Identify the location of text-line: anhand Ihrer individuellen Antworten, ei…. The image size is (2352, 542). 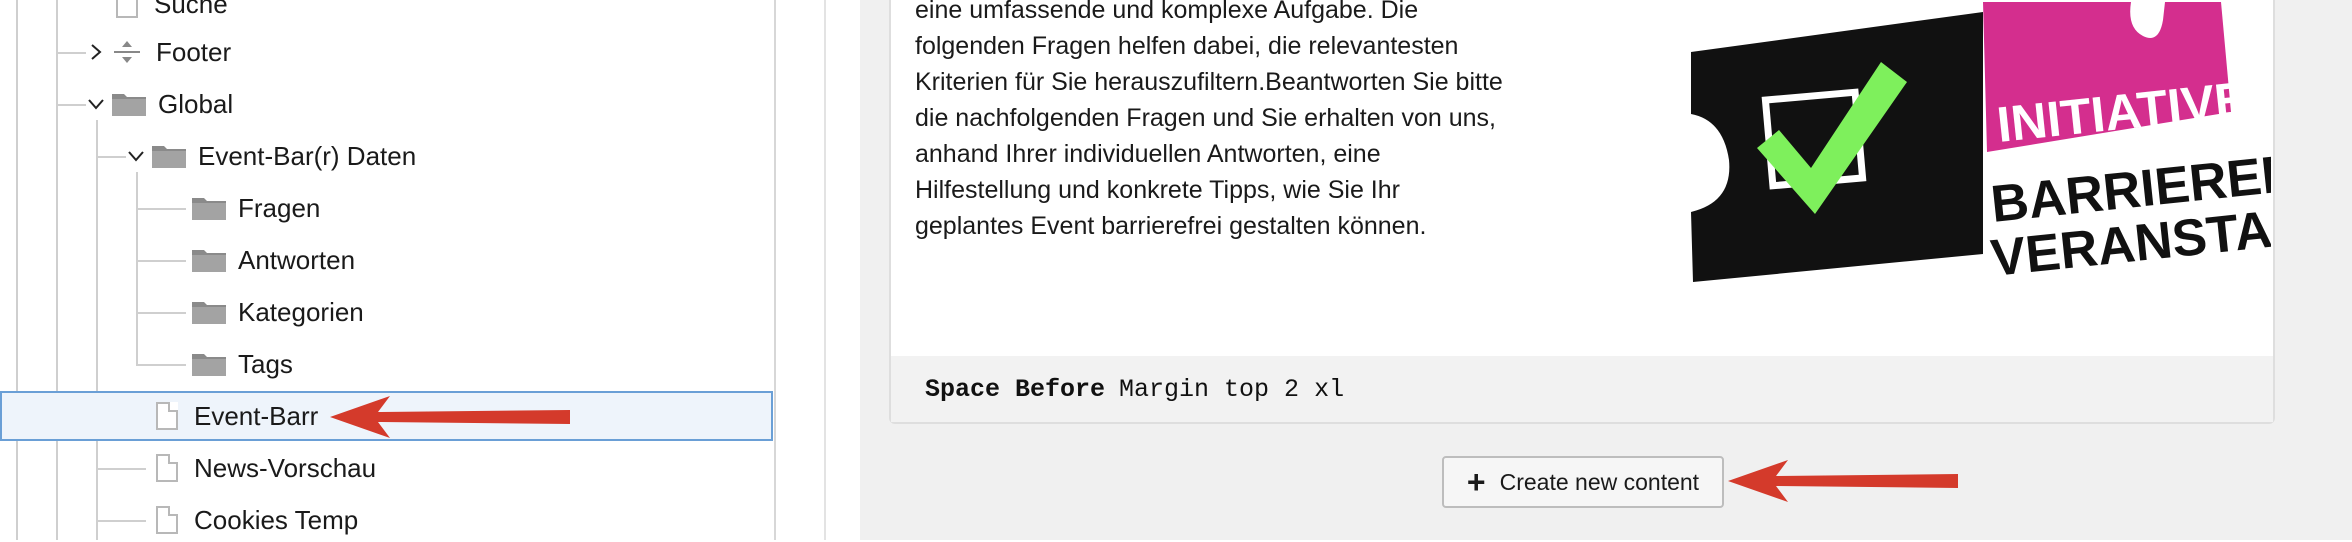
(1148, 154).